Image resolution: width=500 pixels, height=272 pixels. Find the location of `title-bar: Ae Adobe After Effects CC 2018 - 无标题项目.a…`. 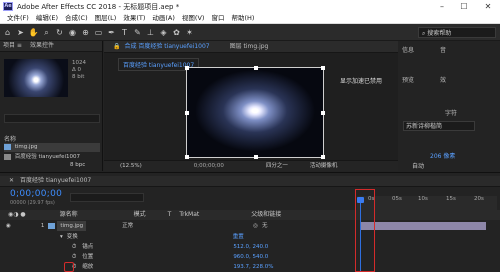

title-bar: Ae Adobe After Effects CC 2018 - 无标题项目.a… is located at coordinates (250, 6).